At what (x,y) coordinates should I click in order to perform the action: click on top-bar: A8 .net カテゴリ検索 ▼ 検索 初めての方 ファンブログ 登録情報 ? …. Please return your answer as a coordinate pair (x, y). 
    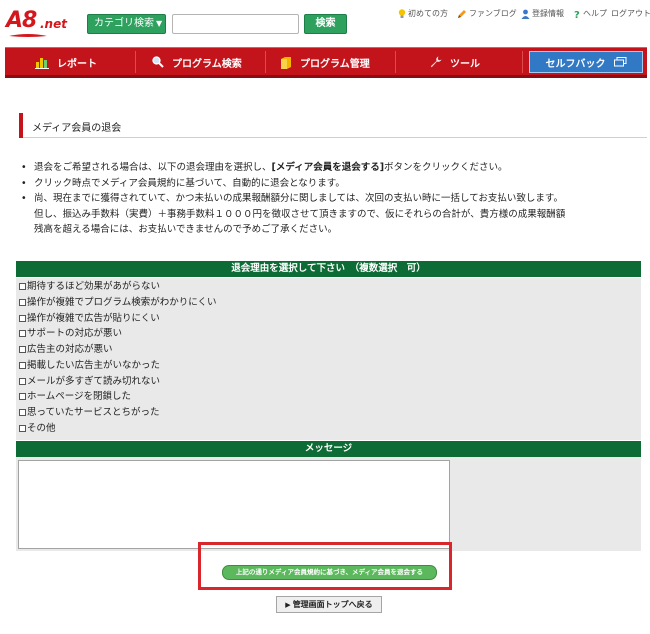
    Looking at the image, I should click on (325, 23).